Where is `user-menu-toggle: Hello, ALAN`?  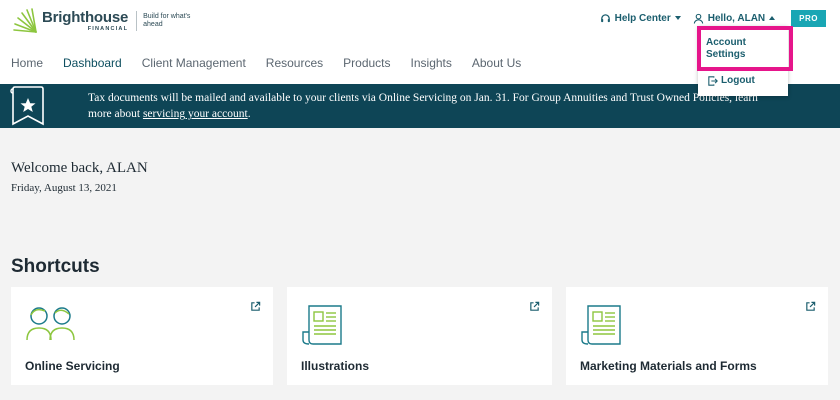
user-menu-toggle: Hello, ALAN is located at coordinates (734, 18).